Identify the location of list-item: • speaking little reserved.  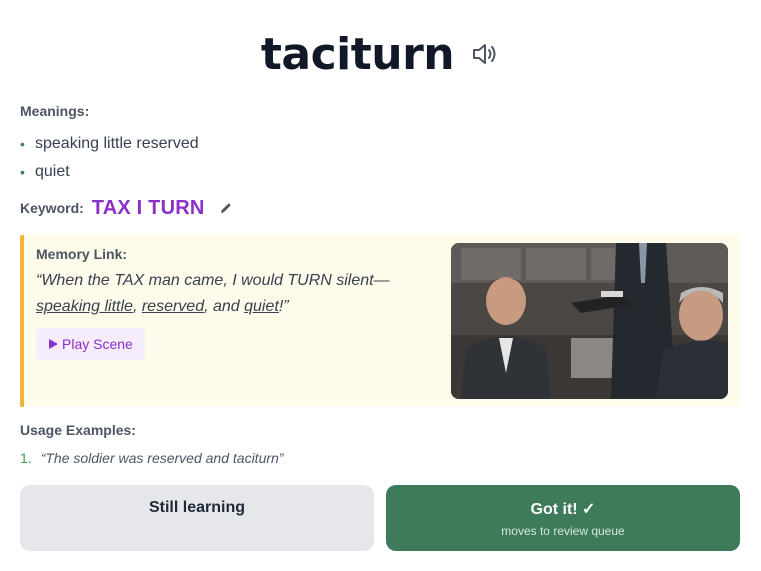
(109, 144).